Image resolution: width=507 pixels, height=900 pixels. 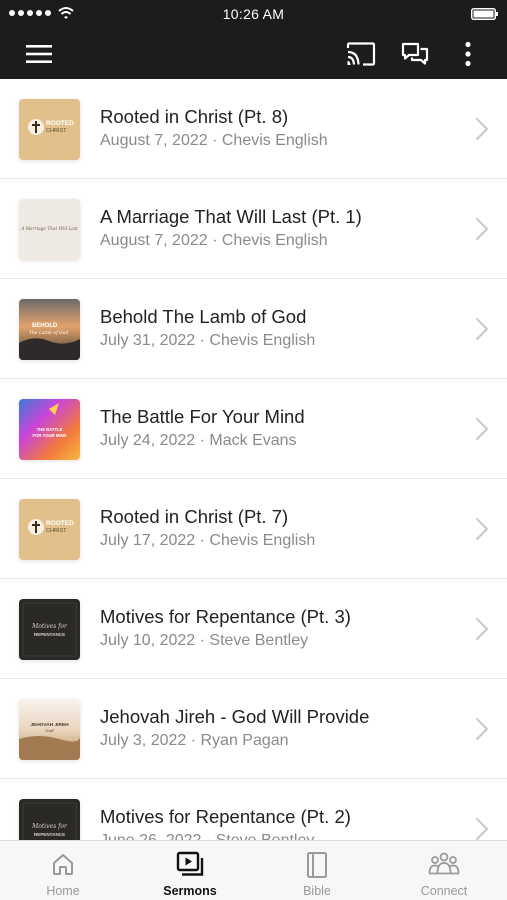 I want to click on status-time: 10:26 AM, so click(x=253, y=14).